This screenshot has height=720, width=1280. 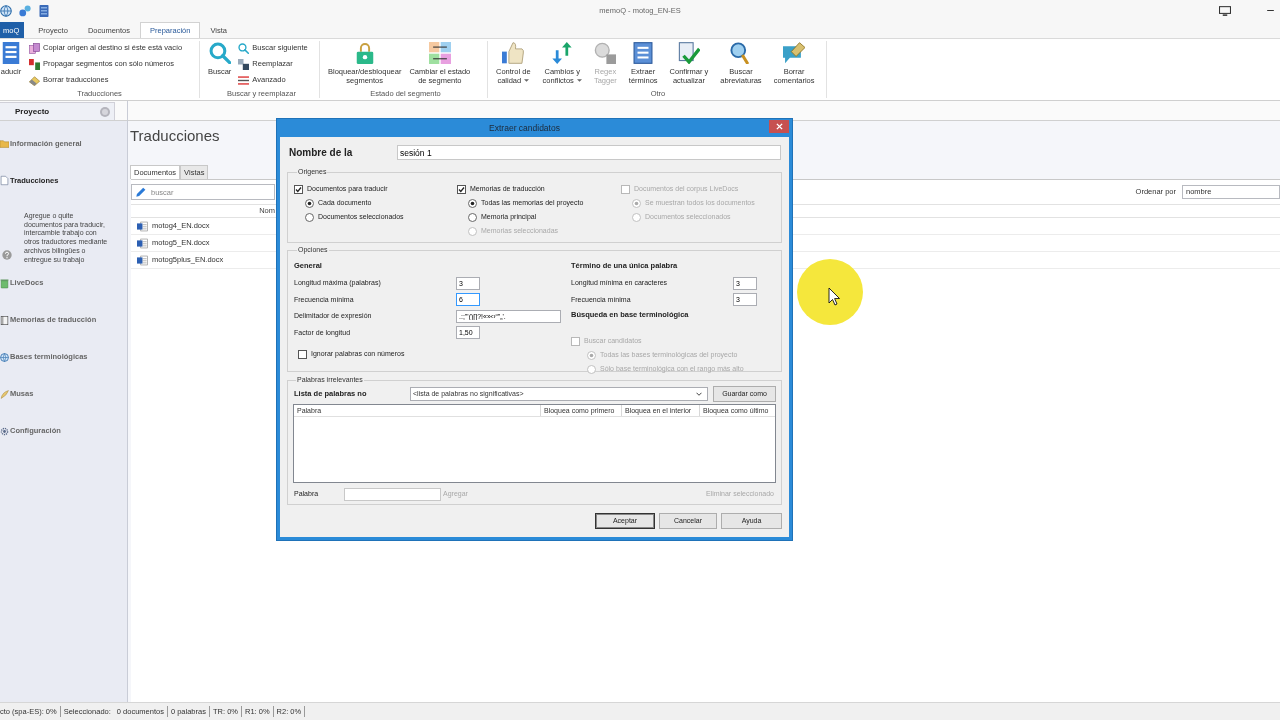 I want to click on bin-icon, so click(x=4, y=283).